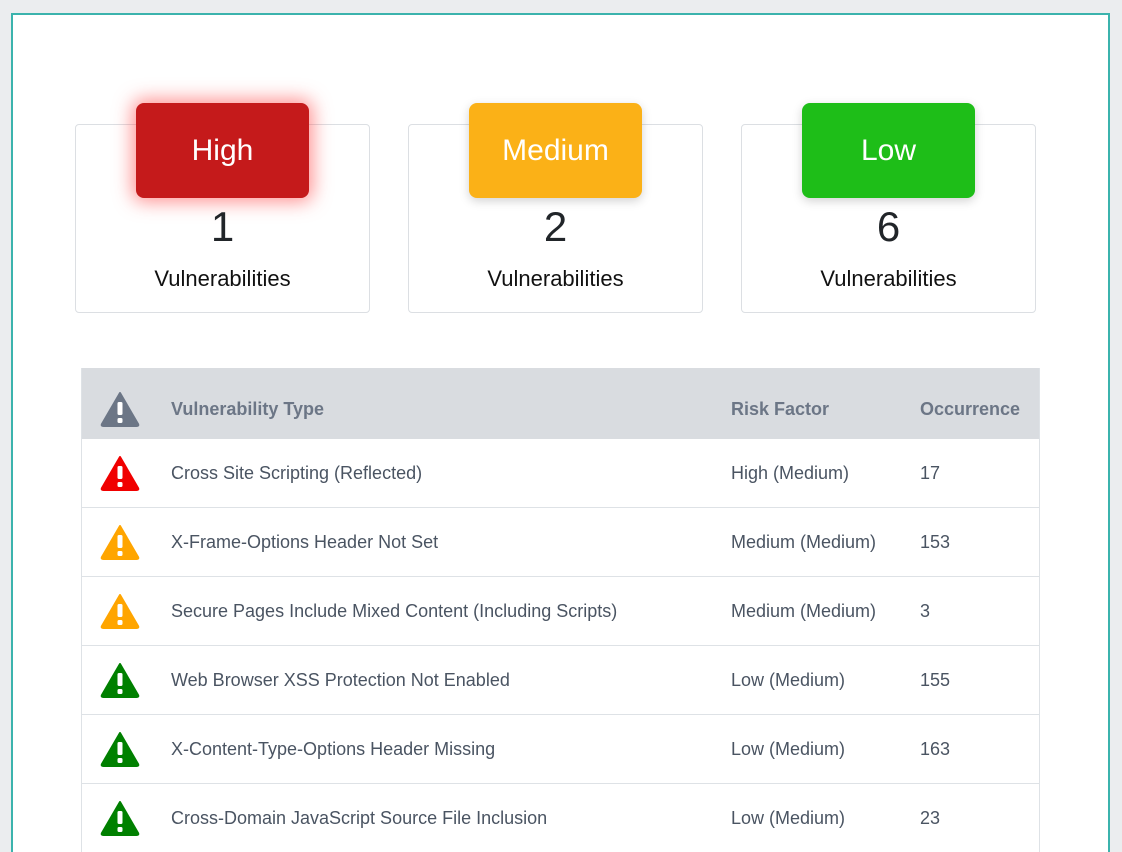  Describe the element at coordinates (925, 610) in the screenshot. I see `occurrence-count: 3` at that location.